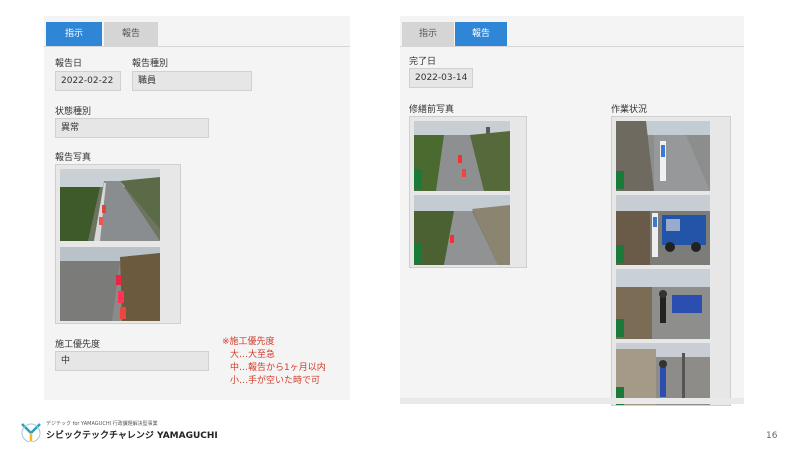  What do you see at coordinates (423, 62) in the screenshot?
I see `completion-date-label: 完了日` at bounding box center [423, 62].